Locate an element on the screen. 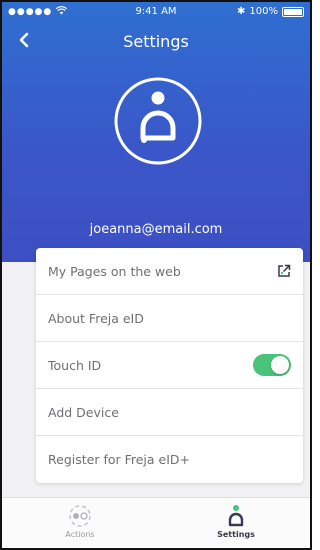 This screenshot has height=550, width=320. page-title: Settings is located at coordinates (156, 41).